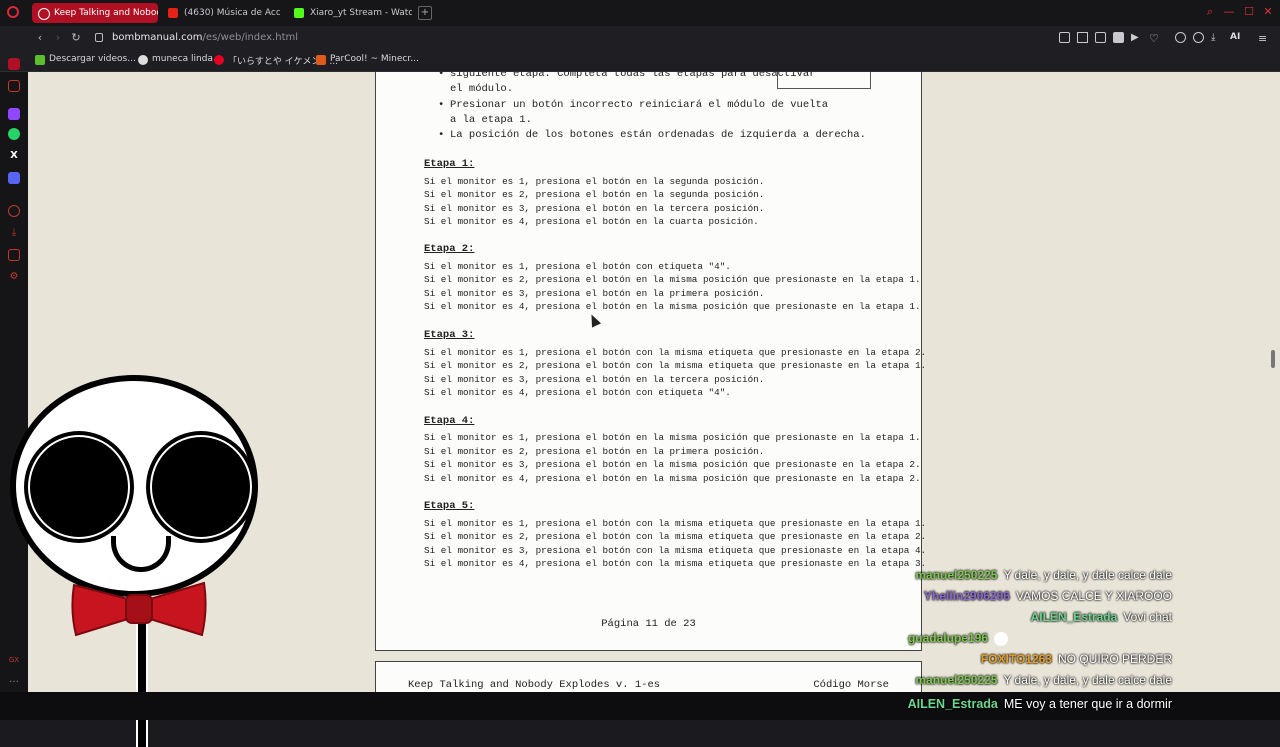  What do you see at coordinates (1047, 596) in the screenshot?
I see `chat-message: Yhellin2906206 VAMOS CALCE Y XIAROOO` at bounding box center [1047, 596].